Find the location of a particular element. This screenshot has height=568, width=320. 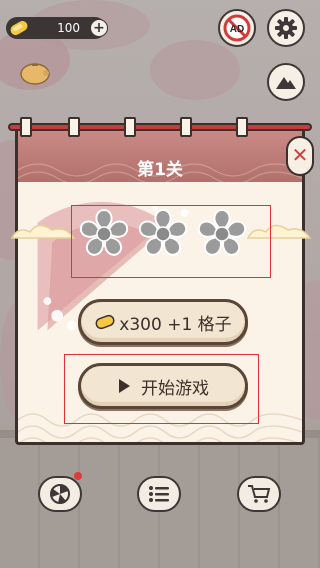

reward-label: x300 +1 格子 is located at coordinates (175, 324).